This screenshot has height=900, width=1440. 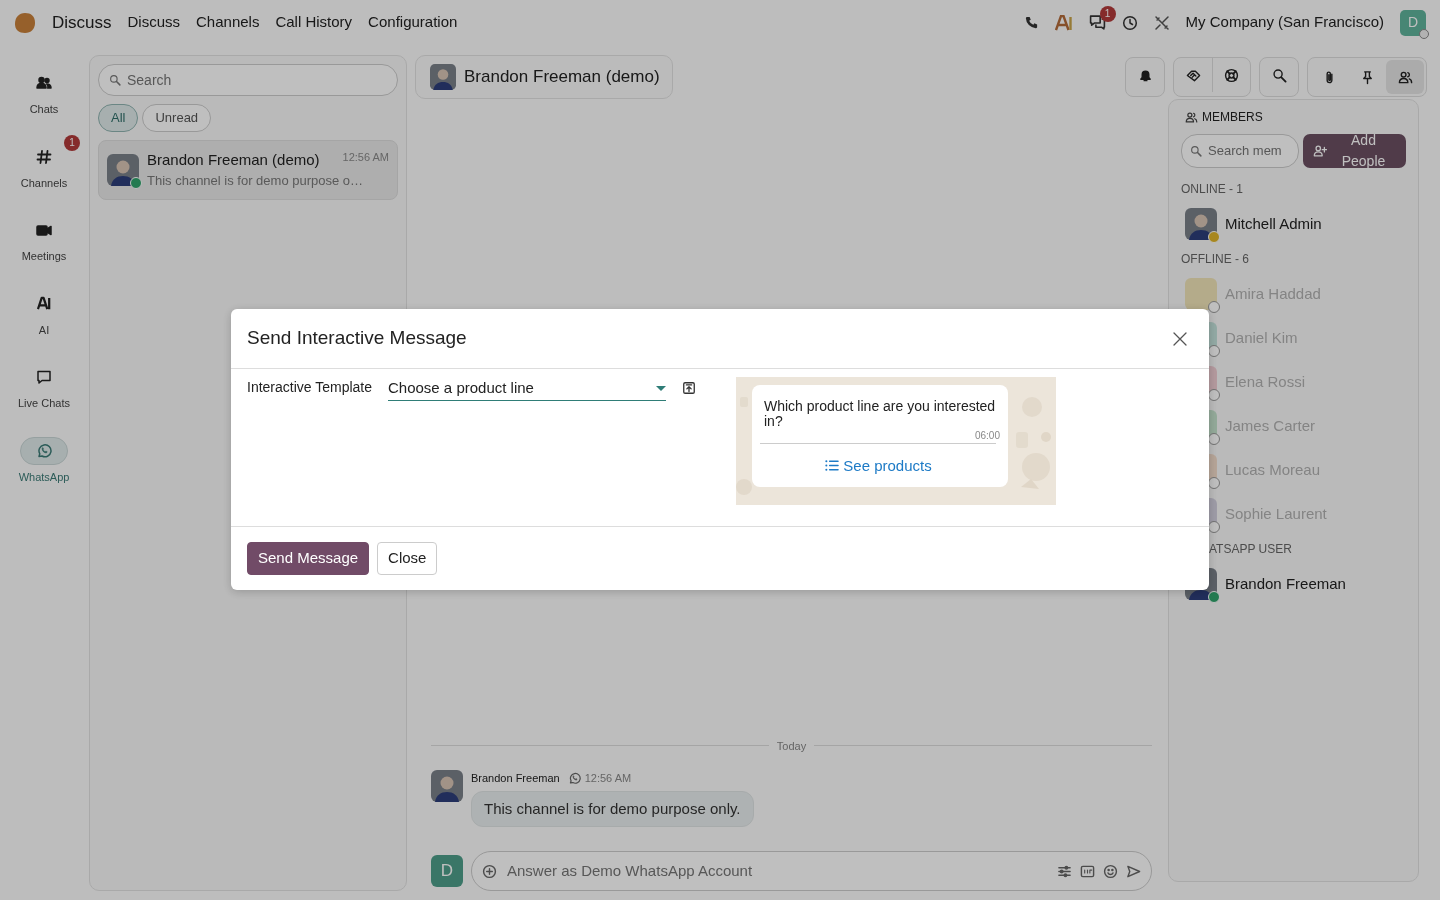 I want to click on section-heading: ATSAPP USER, so click(x=1250, y=549).